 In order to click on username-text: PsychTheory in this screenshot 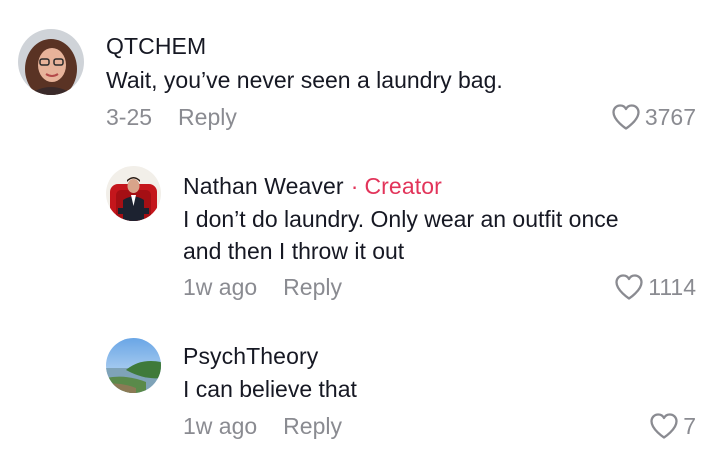, I will do `click(250, 356)`.